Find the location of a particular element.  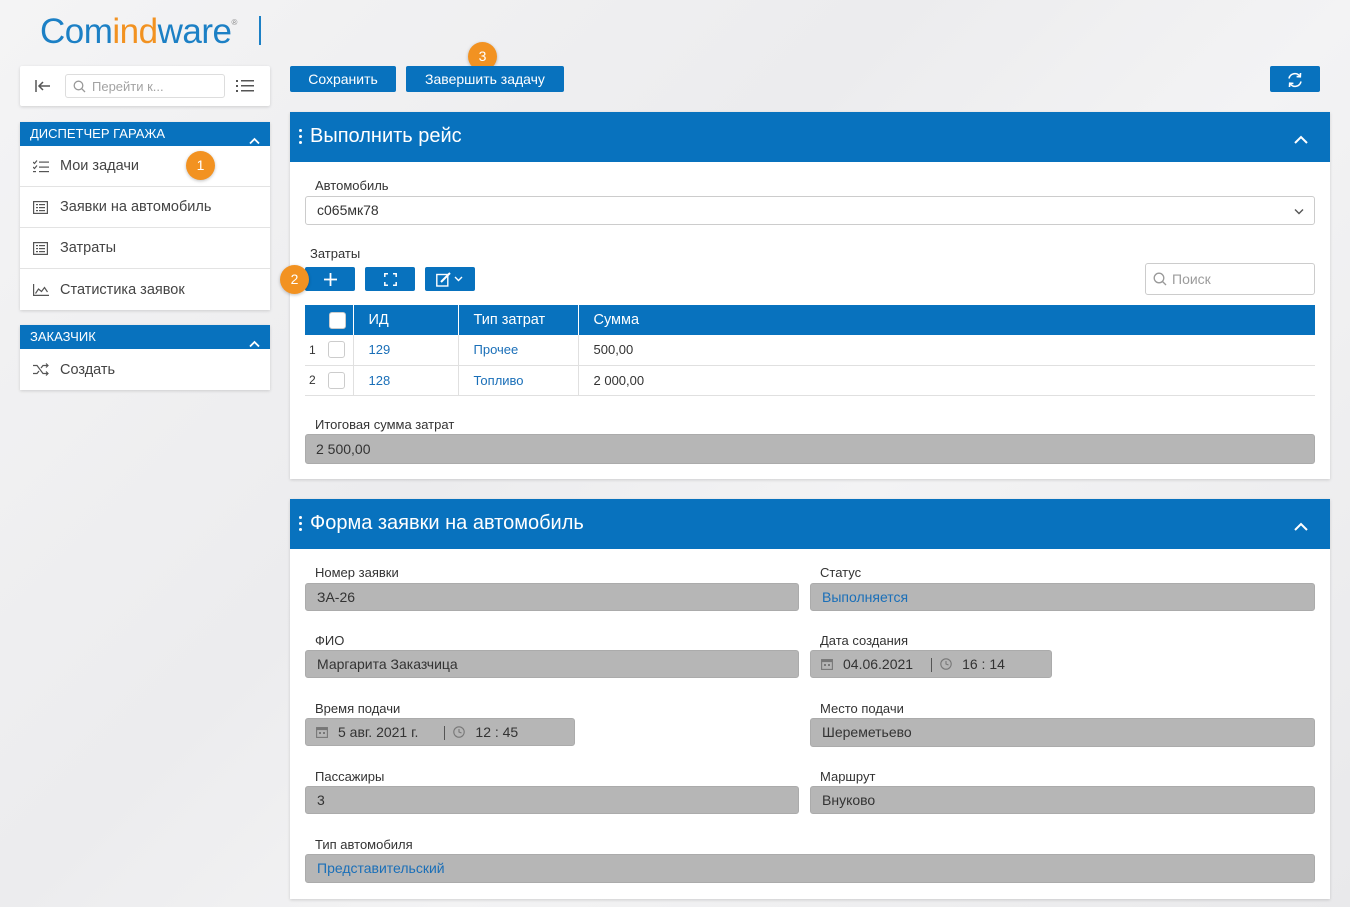

add-row-button is located at coordinates (330, 279).